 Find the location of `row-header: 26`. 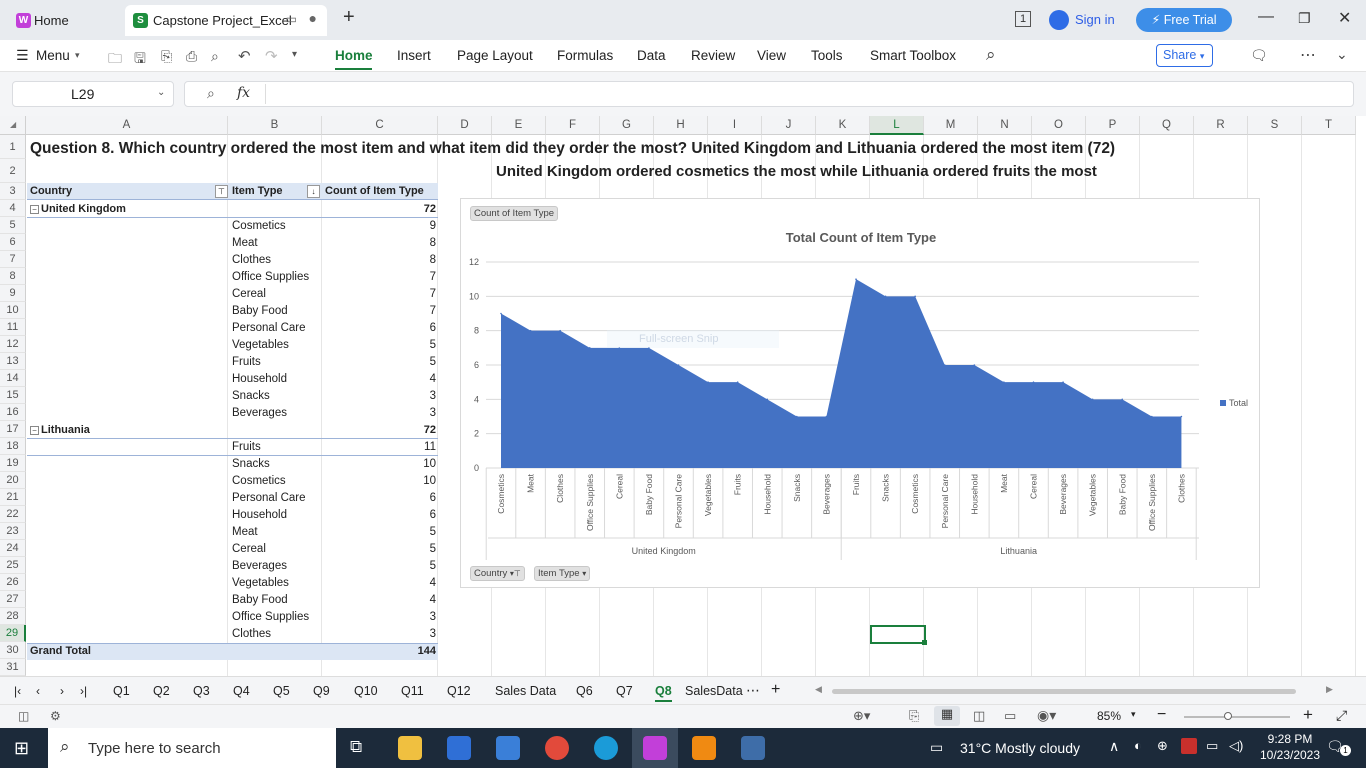

row-header: 26 is located at coordinates (13, 582).